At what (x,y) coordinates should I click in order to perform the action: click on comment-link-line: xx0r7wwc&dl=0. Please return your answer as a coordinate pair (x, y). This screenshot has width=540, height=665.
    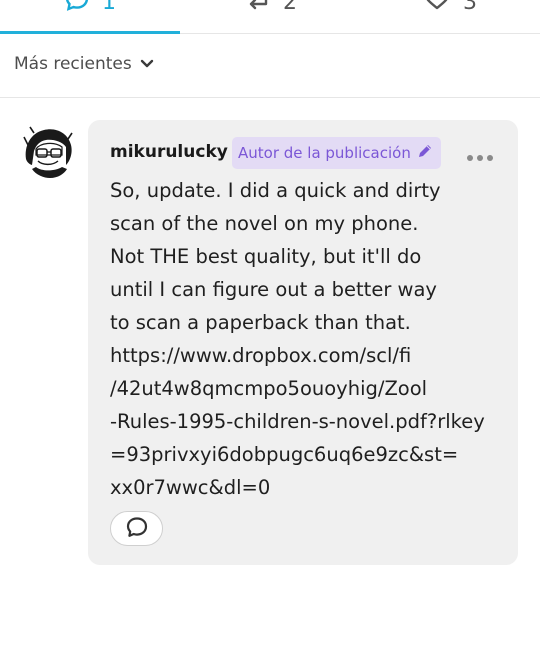
    Looking at the image, I should click on (310, 487).